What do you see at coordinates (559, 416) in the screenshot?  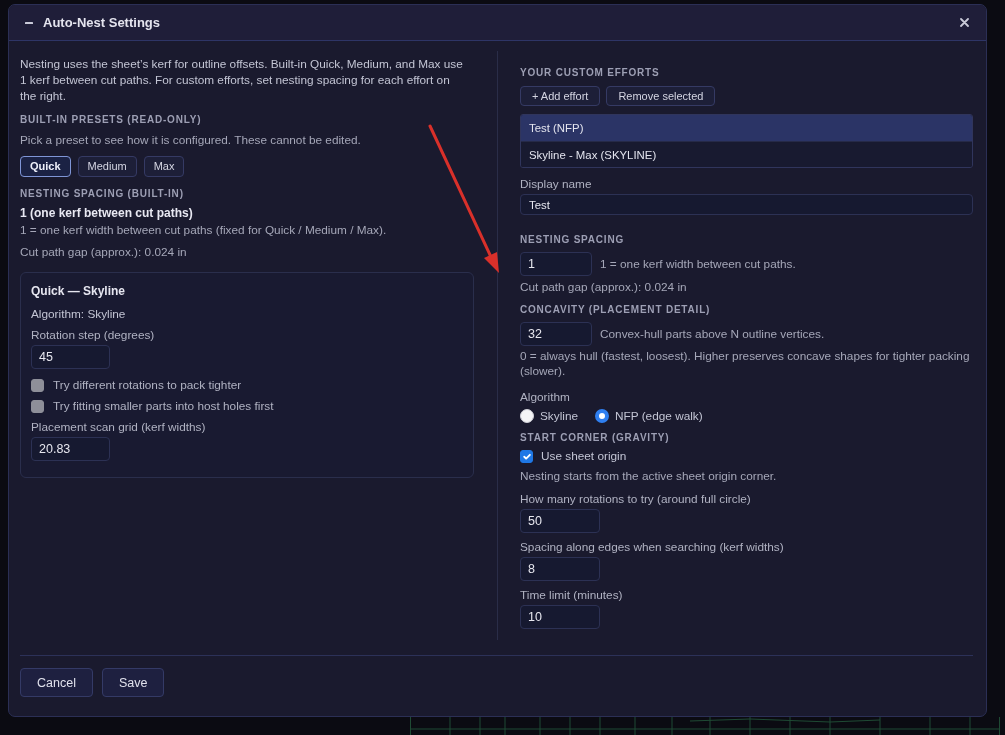 I see `radio-label: Skyline` at bounding box center [559, 416].